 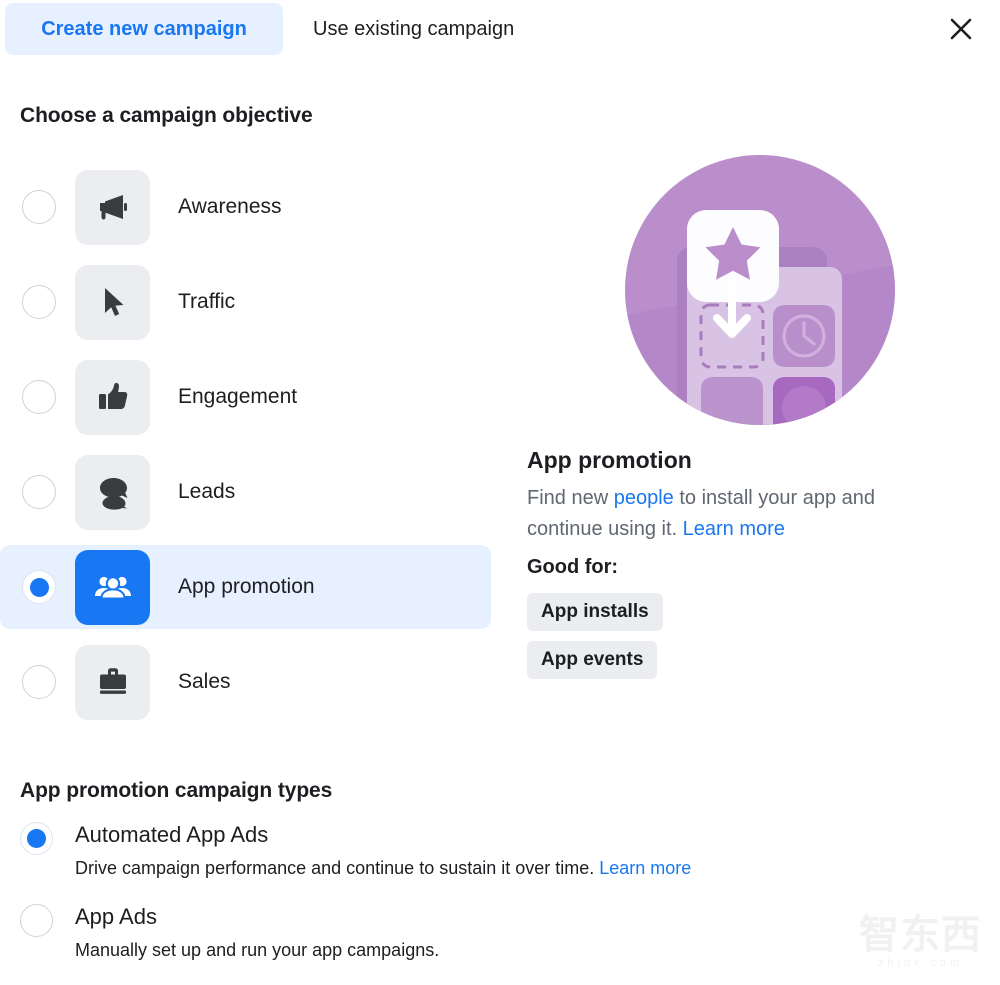 I want to click on objective-radio-app-promotion, so click(x=39, y=587).